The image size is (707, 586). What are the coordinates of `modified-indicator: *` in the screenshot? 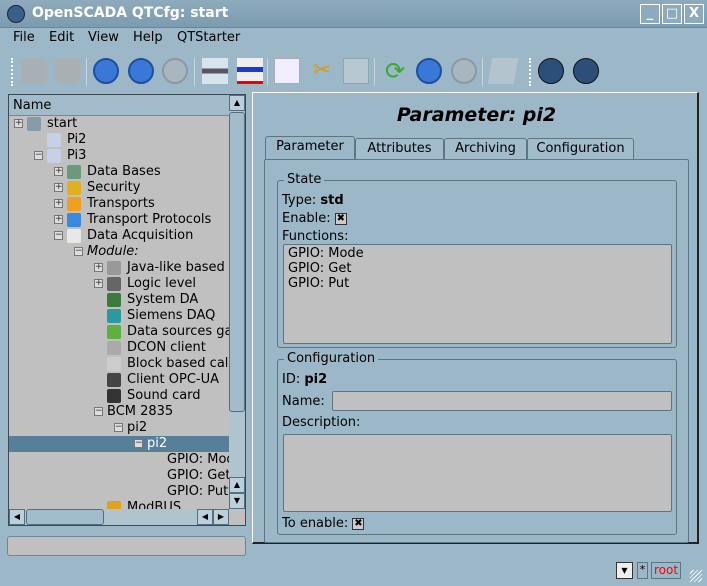 It's located at (642, 570).